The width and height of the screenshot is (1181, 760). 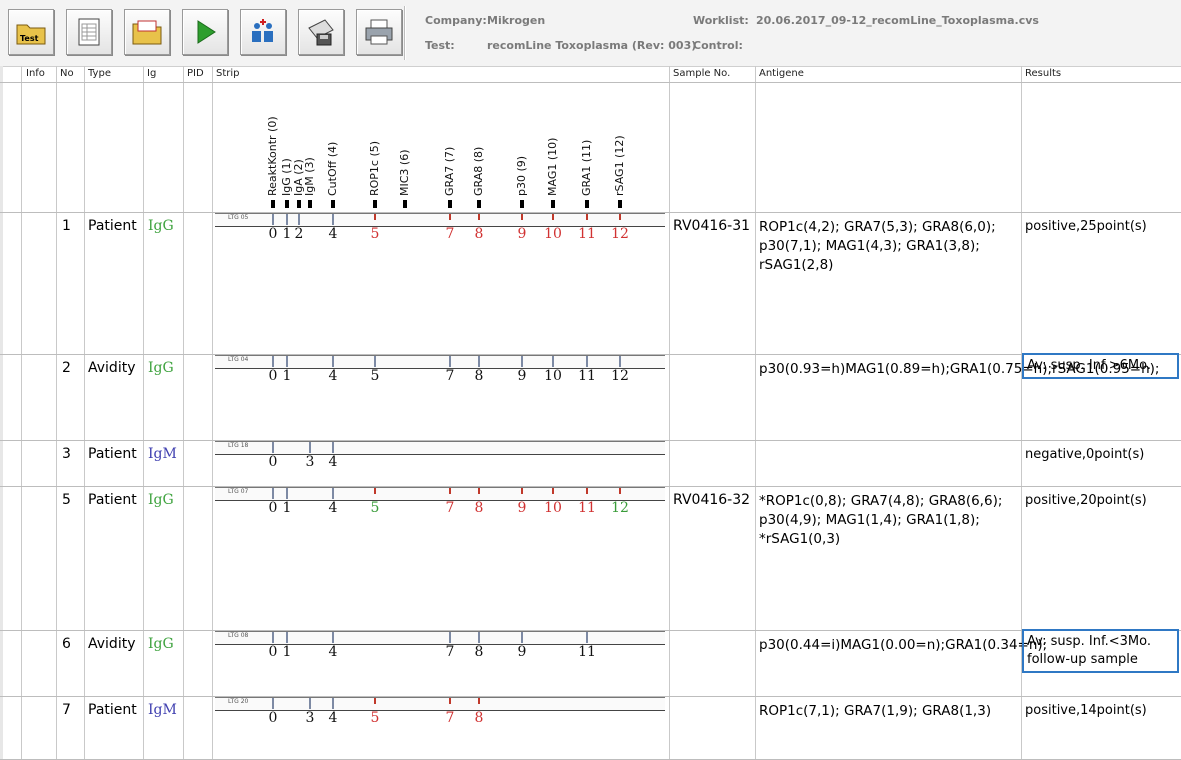 What do you see at coordinates (238, 217) in the screenshot?
I see `strip-label: LTG 05` at bounding box center [238, 217].